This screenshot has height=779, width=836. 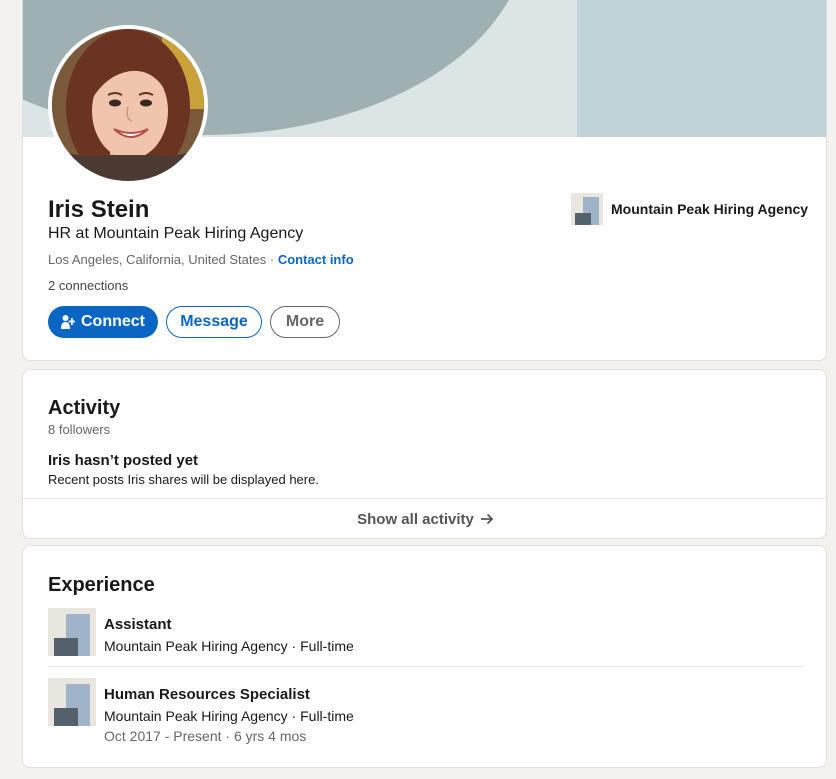 What do you see at coordinates (99, 209) in the screenshot?
I see `profile-name: Iris Stein` at bounding box center [99, 209].